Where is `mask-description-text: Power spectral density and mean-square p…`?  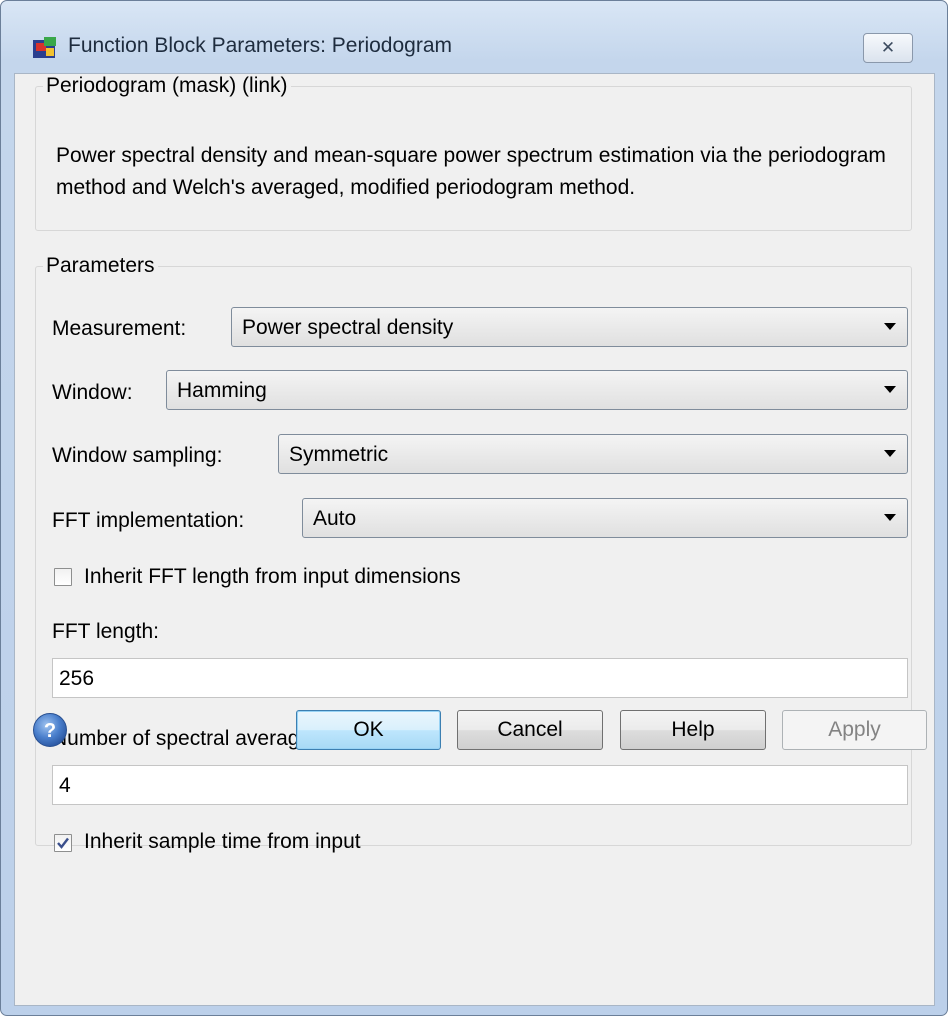
mask-description-text: Power spectral density and mean-square p… is located at coordinates (471, 171).